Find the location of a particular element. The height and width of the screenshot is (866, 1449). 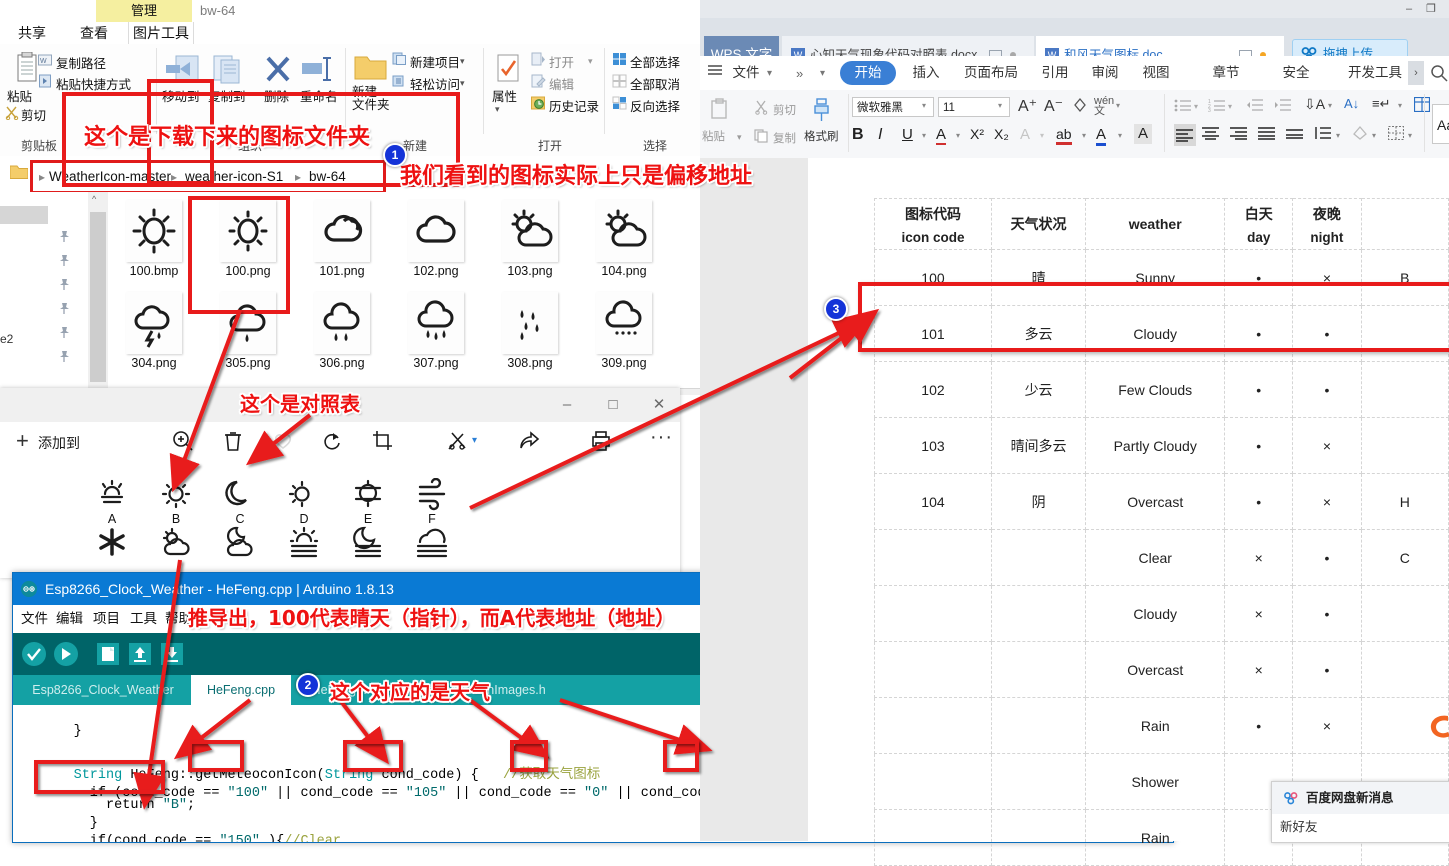

character-border-button: A is located at coordinates (1143, 134).